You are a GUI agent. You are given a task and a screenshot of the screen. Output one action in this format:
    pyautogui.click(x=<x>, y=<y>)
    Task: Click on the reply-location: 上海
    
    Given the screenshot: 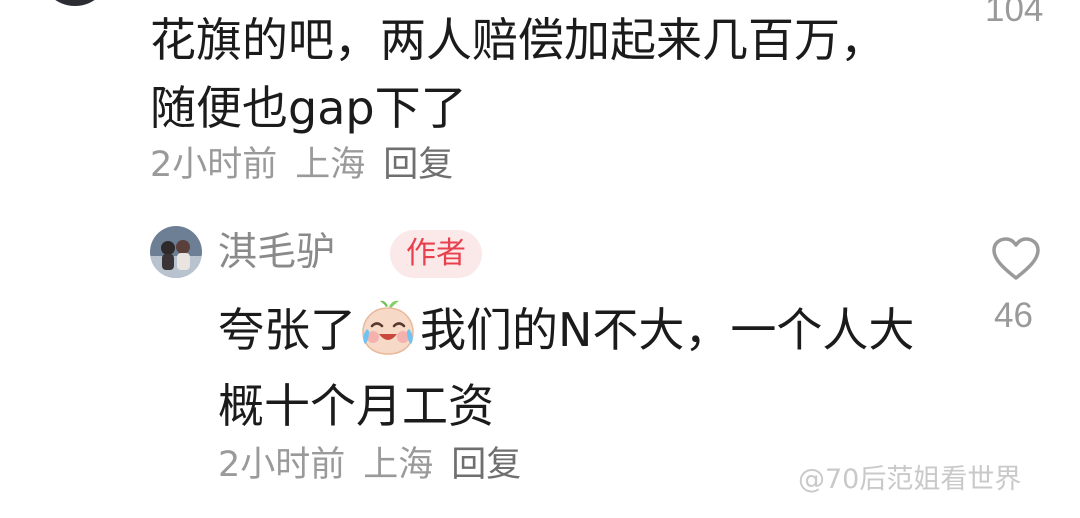 What is the action you would take?
    pyautogui.click(x=398, y=465)
    